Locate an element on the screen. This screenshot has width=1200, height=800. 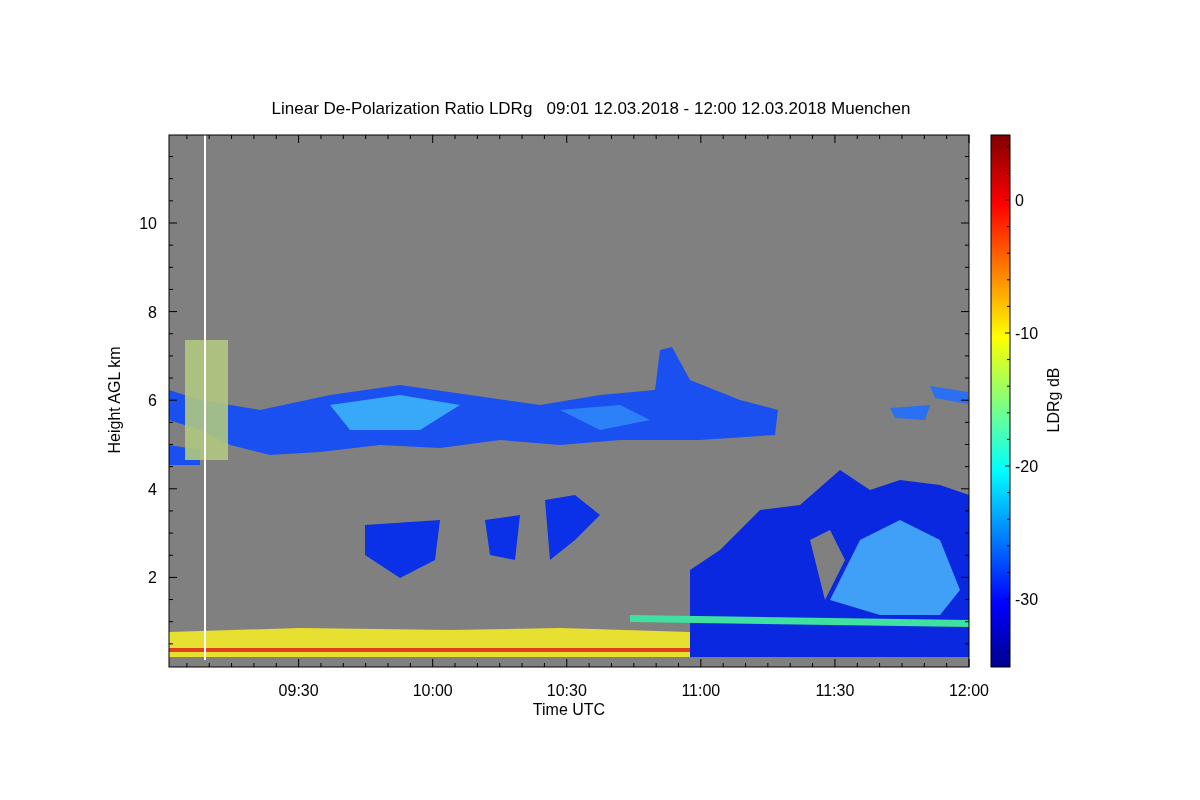
x-tick-label: 10:00 is located at coordinates (432, 690).